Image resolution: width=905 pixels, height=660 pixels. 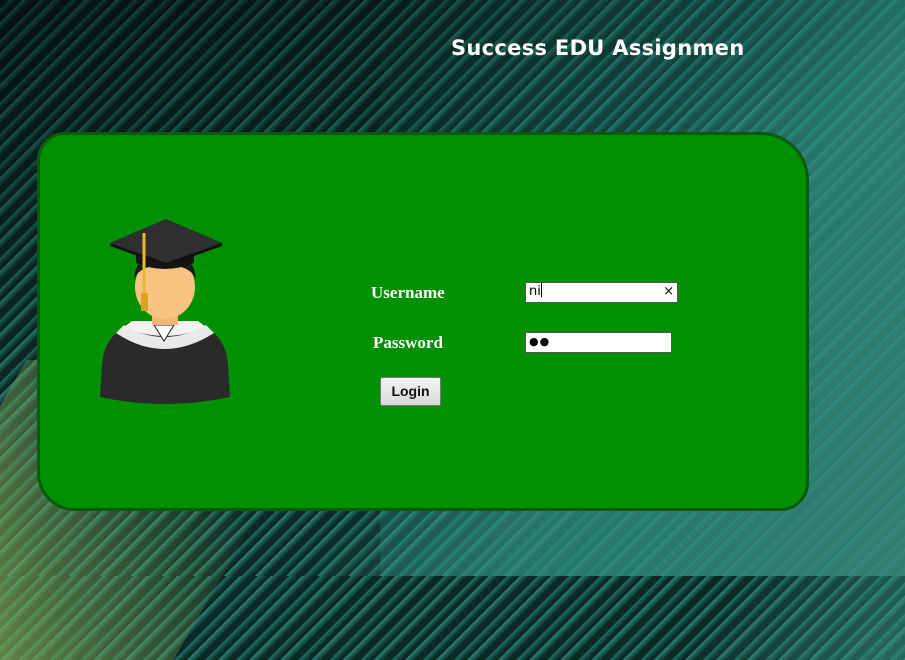 I want to click on username-value: ni, so click(x=535, y=291).